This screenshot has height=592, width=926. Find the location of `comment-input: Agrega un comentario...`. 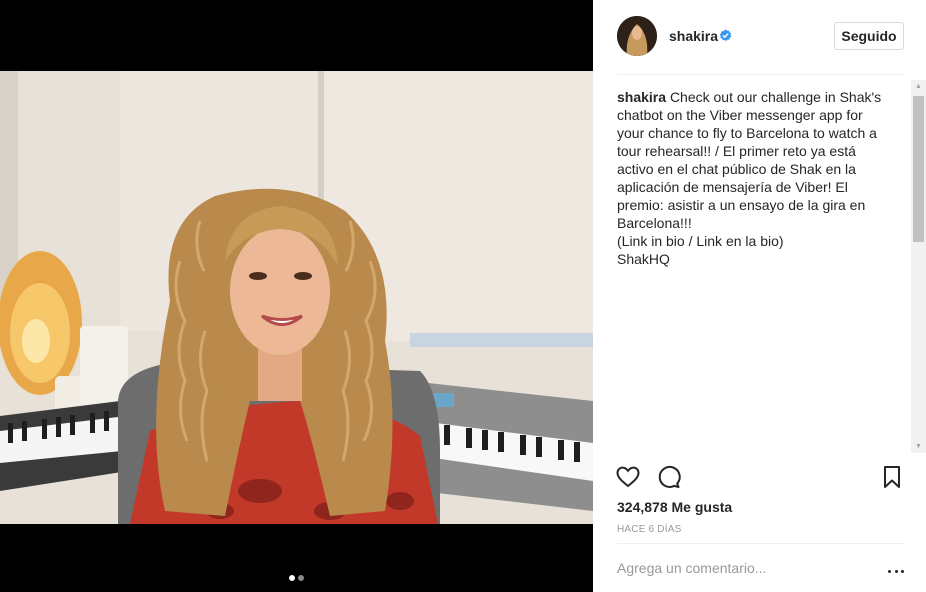

comment-input: Agrega un comentario... is located at coordinates (742, 568).